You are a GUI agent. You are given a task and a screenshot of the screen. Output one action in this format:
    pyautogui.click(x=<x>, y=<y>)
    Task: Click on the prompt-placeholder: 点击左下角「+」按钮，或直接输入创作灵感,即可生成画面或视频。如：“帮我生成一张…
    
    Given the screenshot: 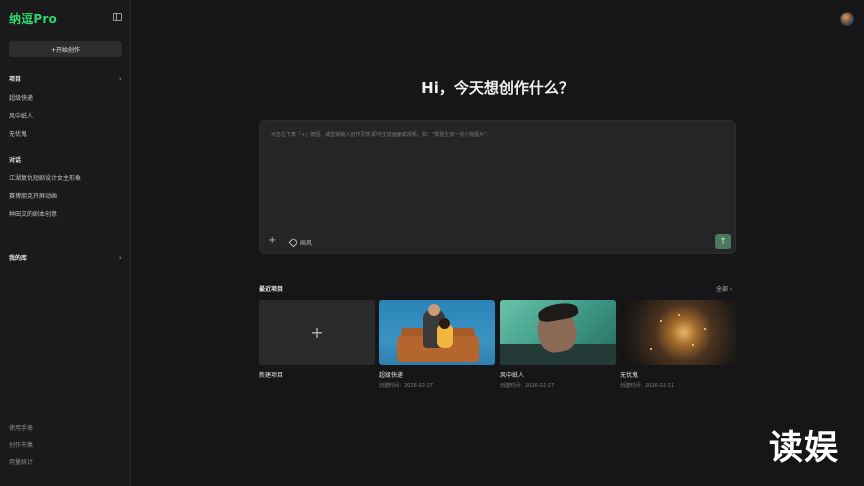 What is the action you would take?
    pyautogui.click(x=381, y=134)
    